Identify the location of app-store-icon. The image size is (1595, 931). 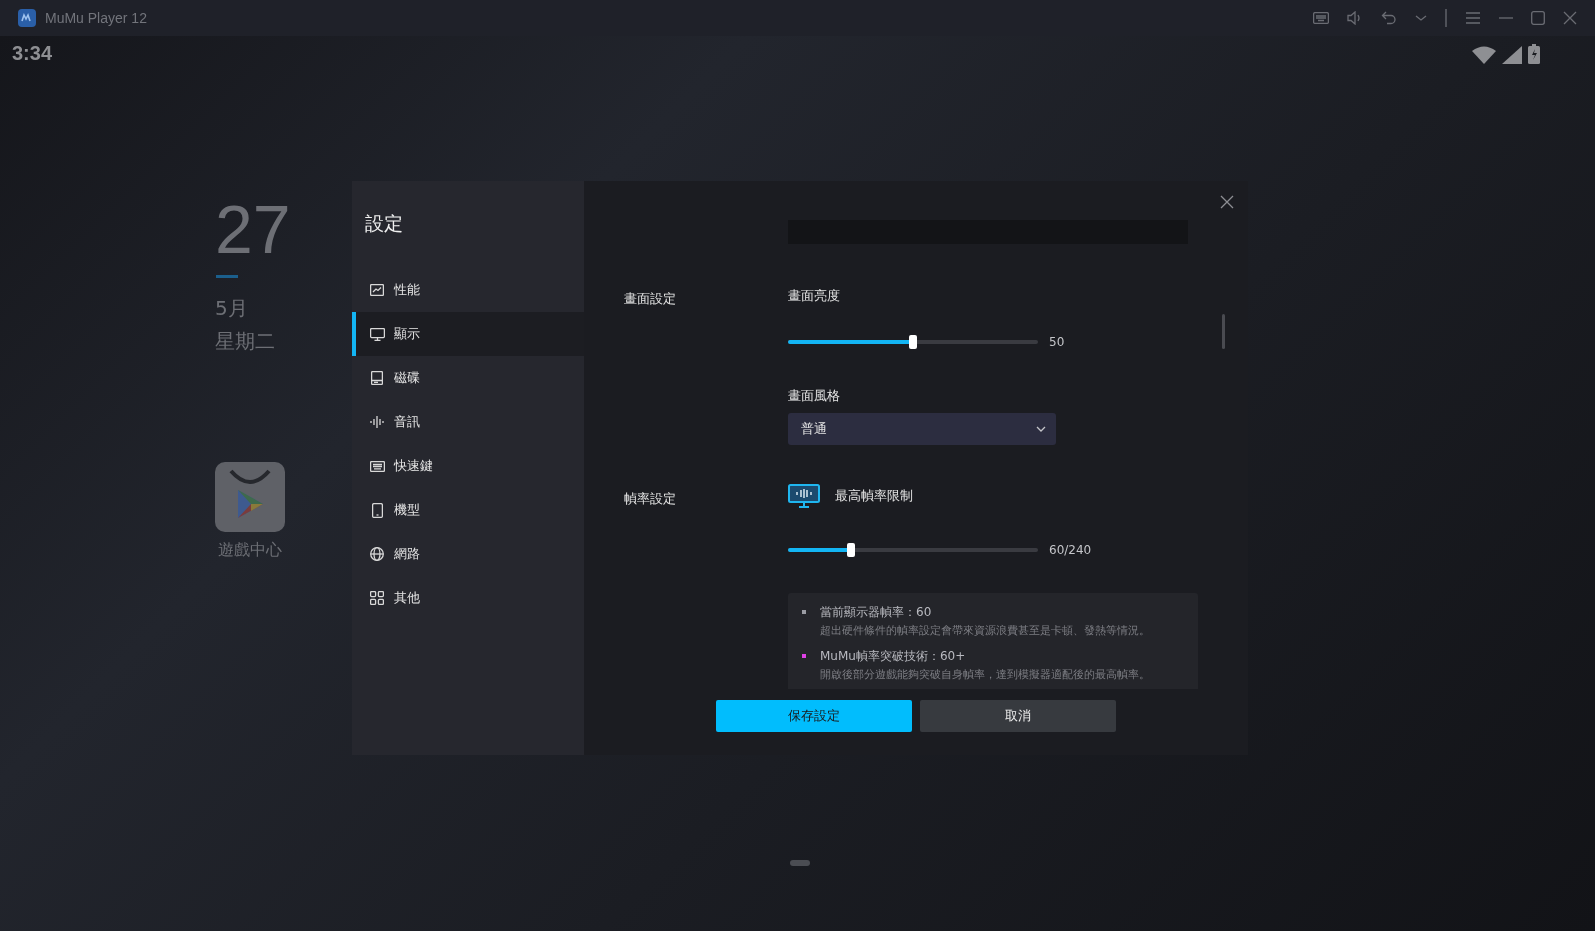
(250, 497).